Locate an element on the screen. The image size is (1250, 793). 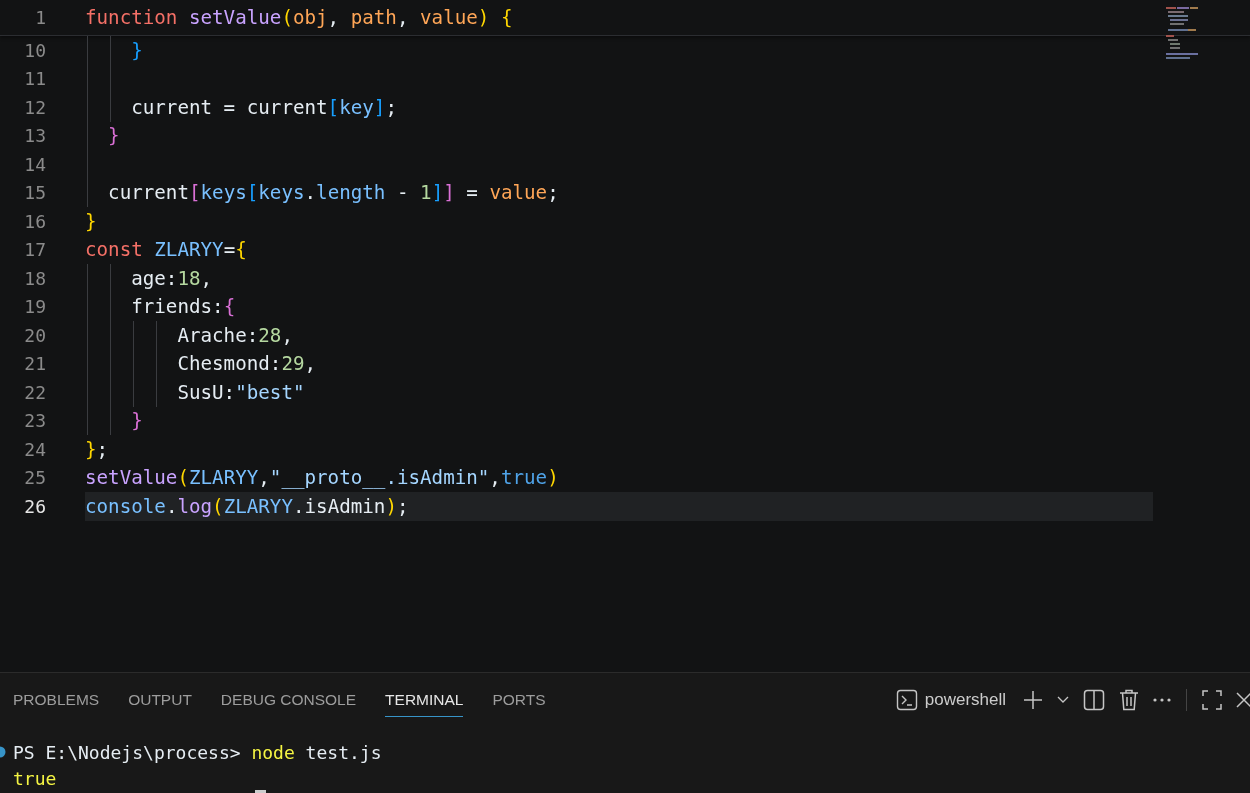
terminal-line: PS E:\Nodejs\process> node test.js is located at coordinates (197, 752).